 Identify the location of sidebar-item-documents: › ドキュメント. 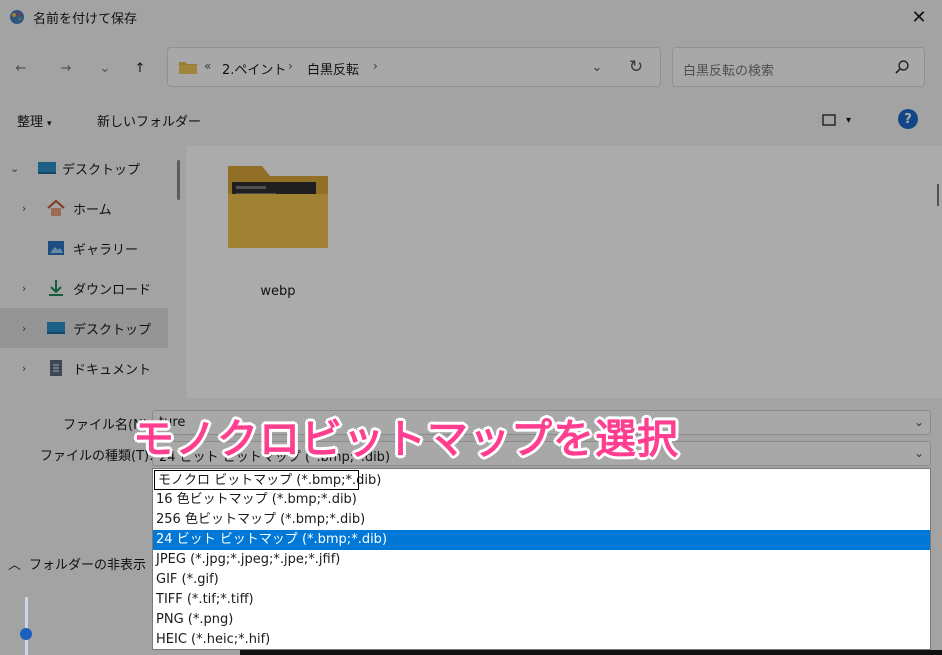
(84, 368).